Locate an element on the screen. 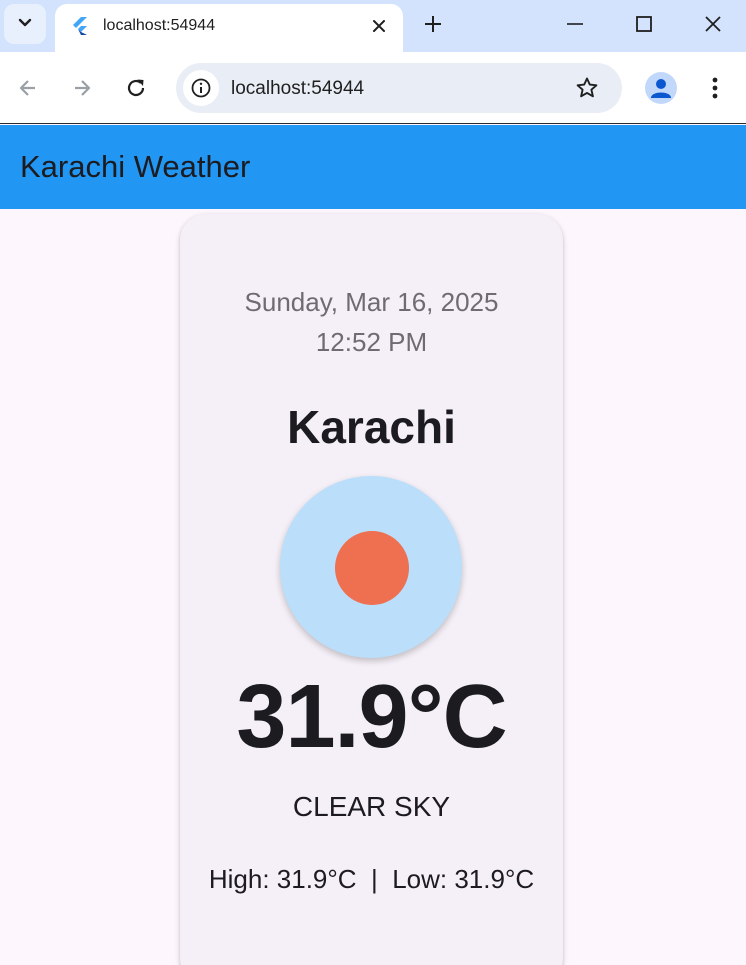 The height and width of the screenshot is (965, 746). forward-button is located at coordinates (82, 88).